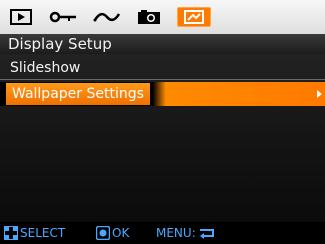 This screenshot has height=244, width=325. I want to click on menu-item-label: Wallpaper Settings, so click(78, 94).